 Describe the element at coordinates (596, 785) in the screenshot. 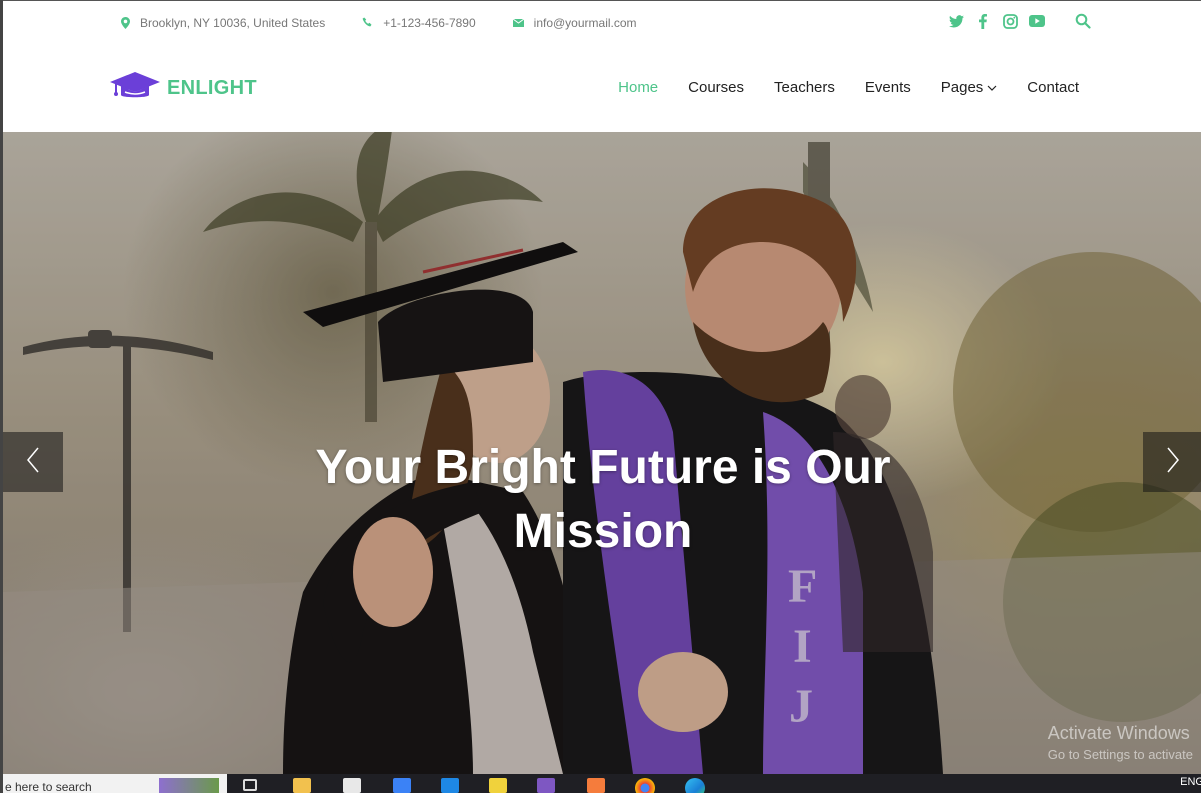

I see `xampp-icon` at that location.